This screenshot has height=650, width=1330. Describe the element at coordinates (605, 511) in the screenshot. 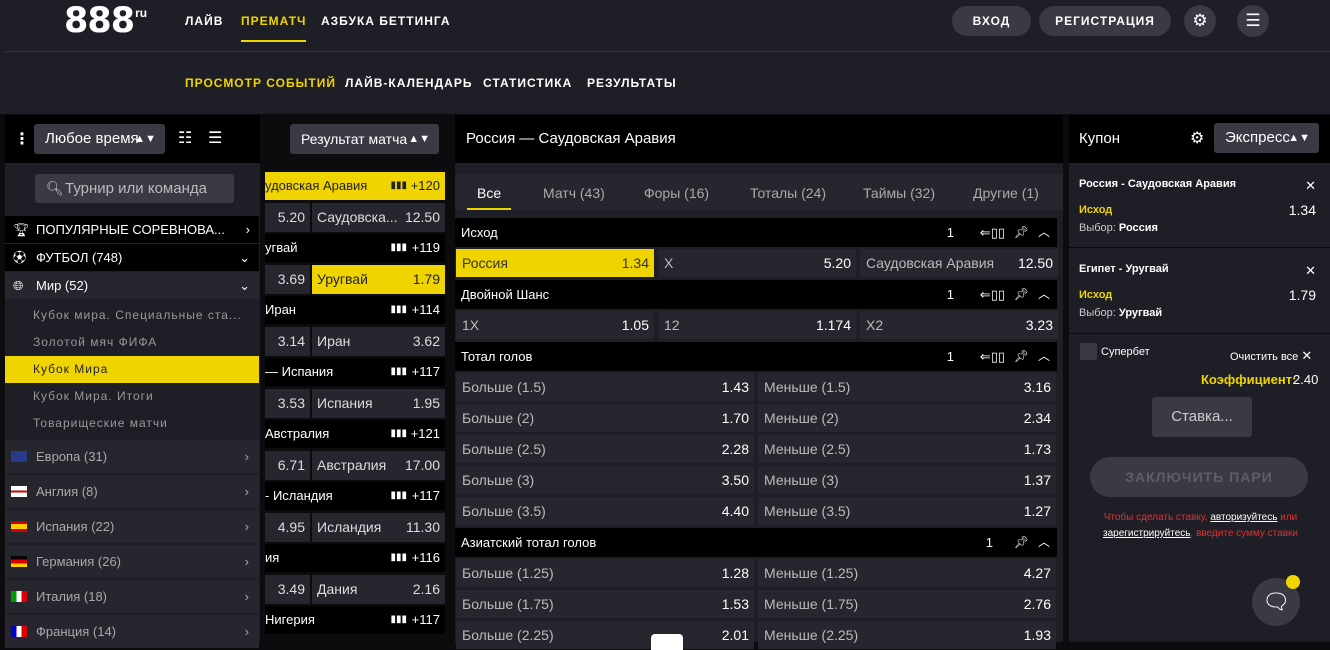

I see `odd-button: Больше (3.5) 4.40` at that location.